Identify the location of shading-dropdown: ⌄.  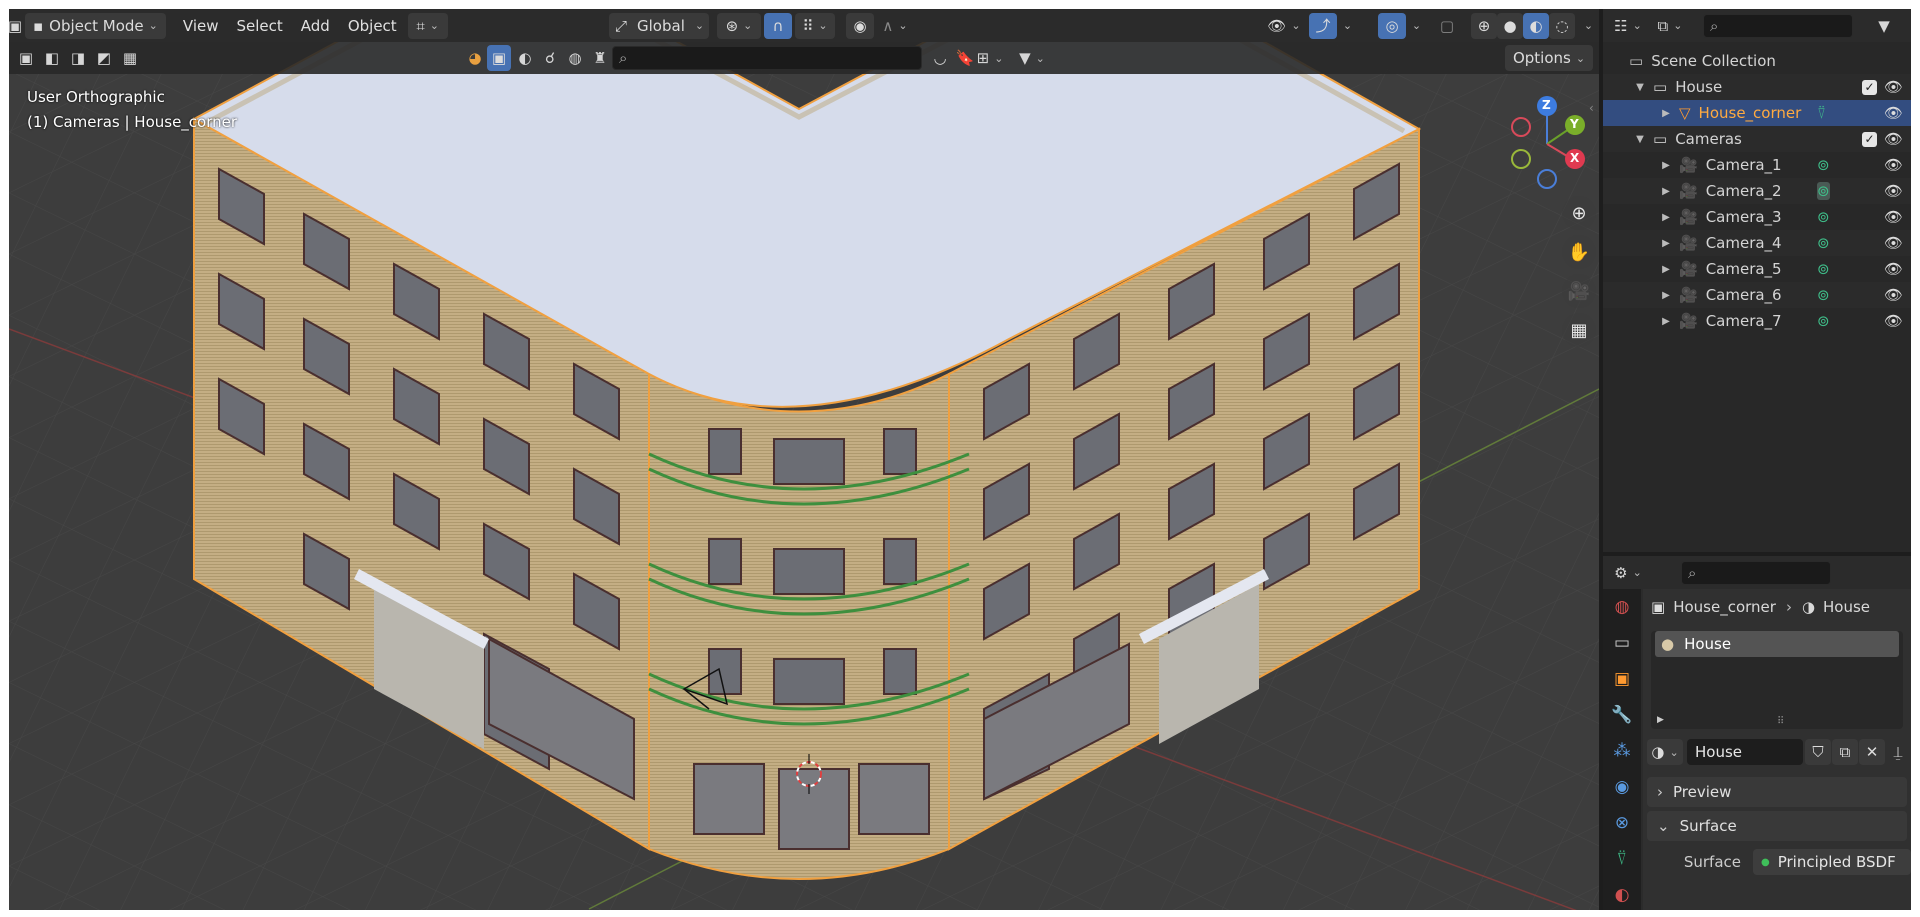
(1586, 26).